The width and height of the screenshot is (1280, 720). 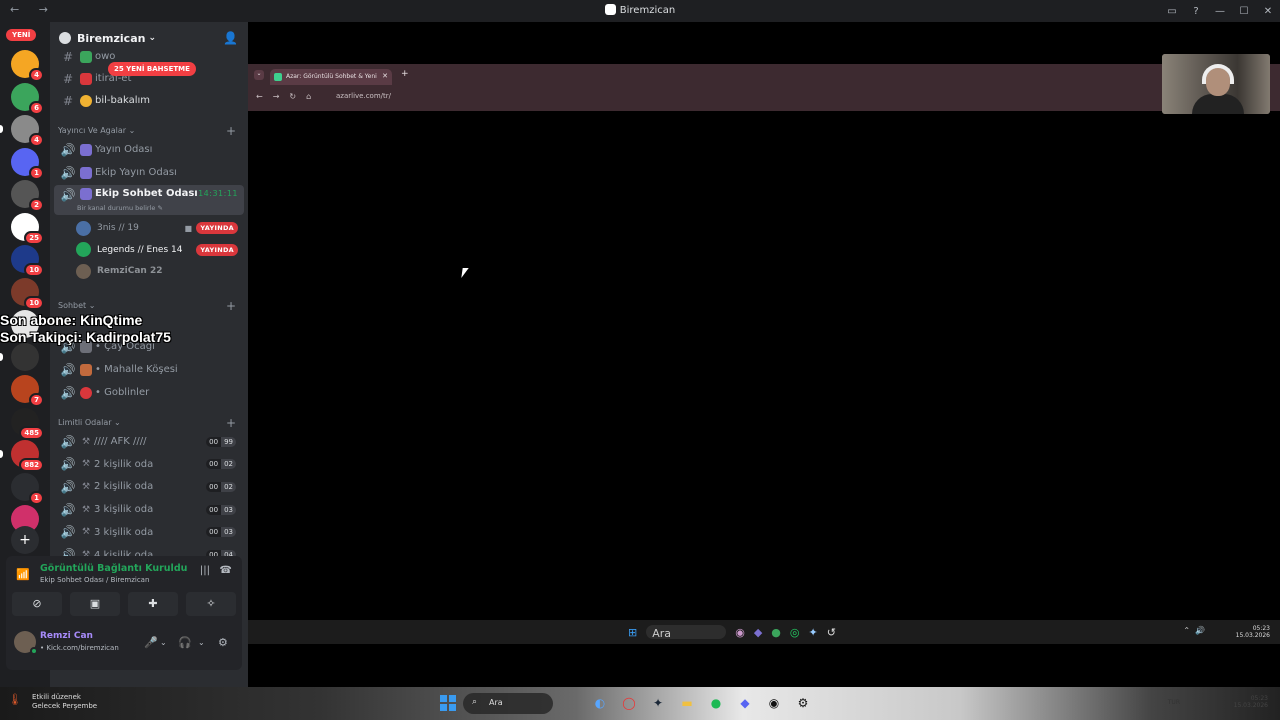 I want to click on close-button: ✕, so click(x=1268, y=11).